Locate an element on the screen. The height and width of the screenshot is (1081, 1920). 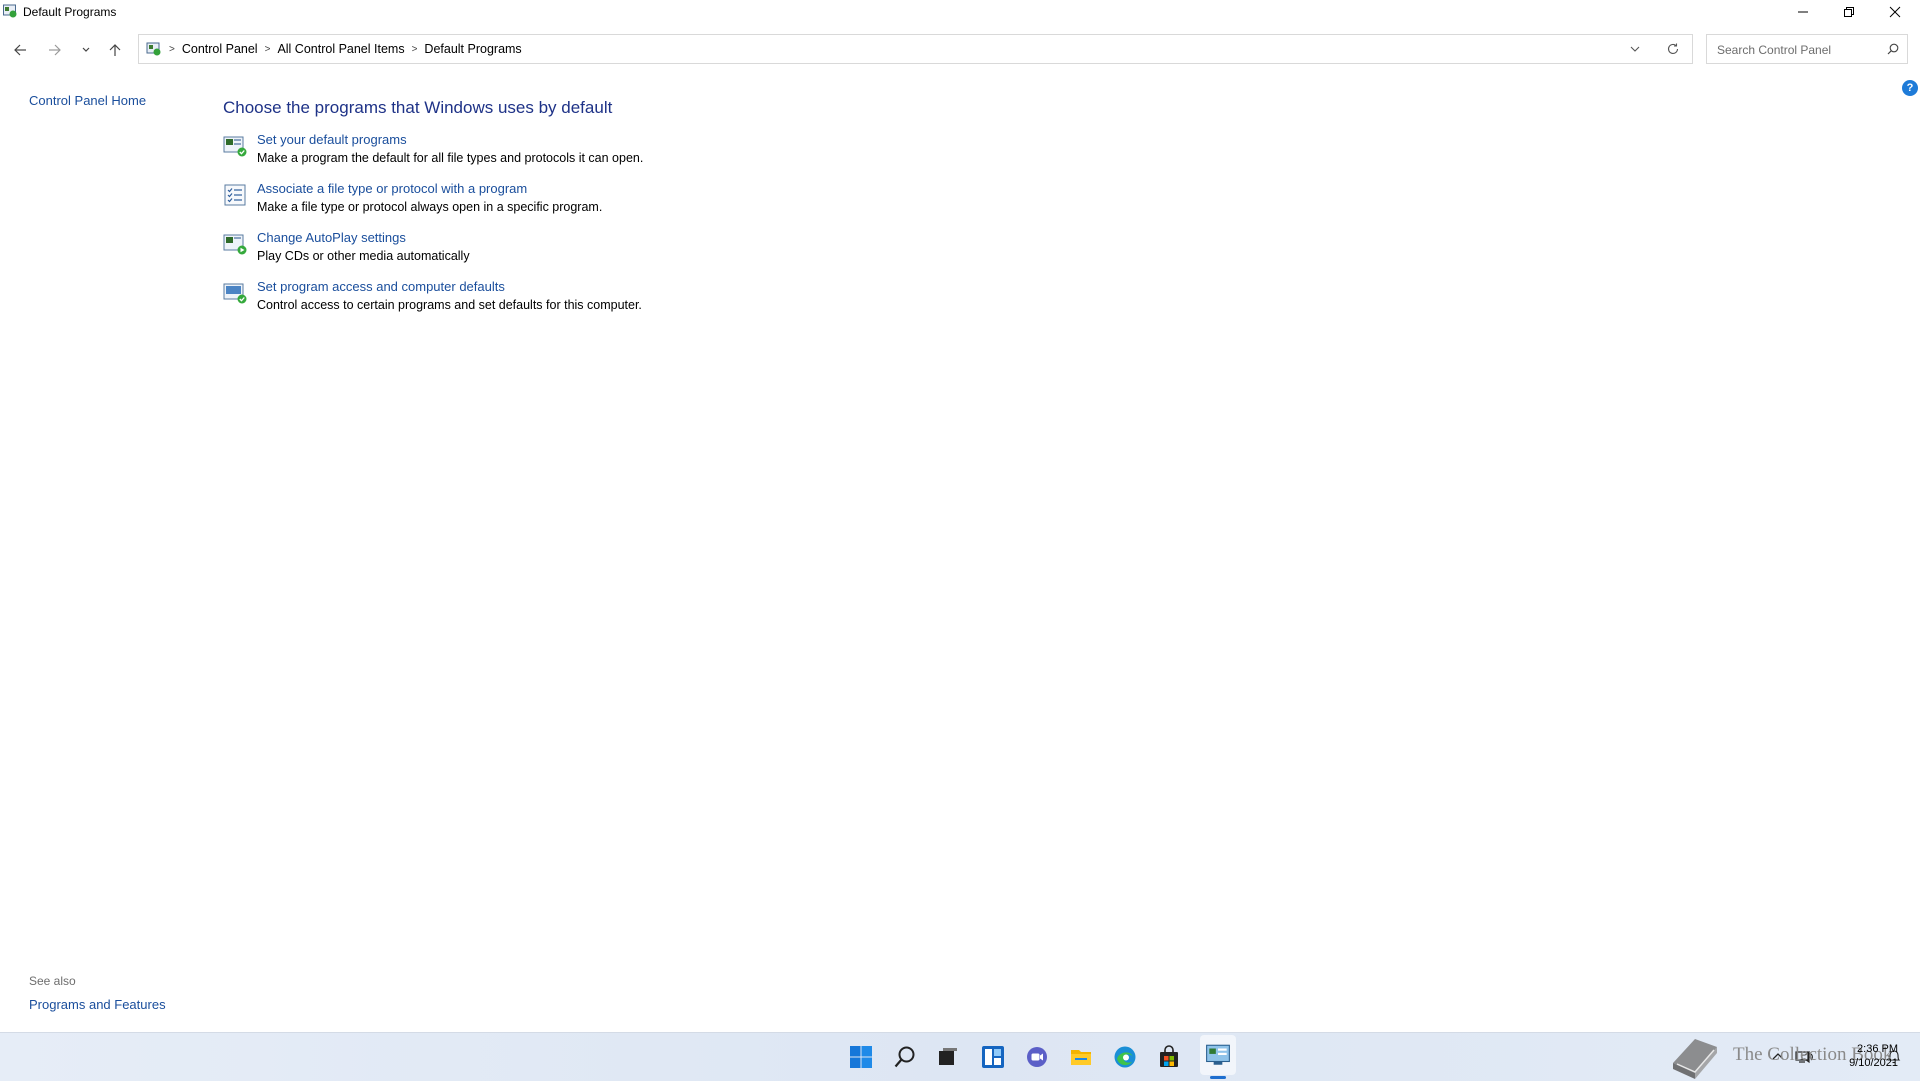
task-view-button is located at coordinates (948, 1057).